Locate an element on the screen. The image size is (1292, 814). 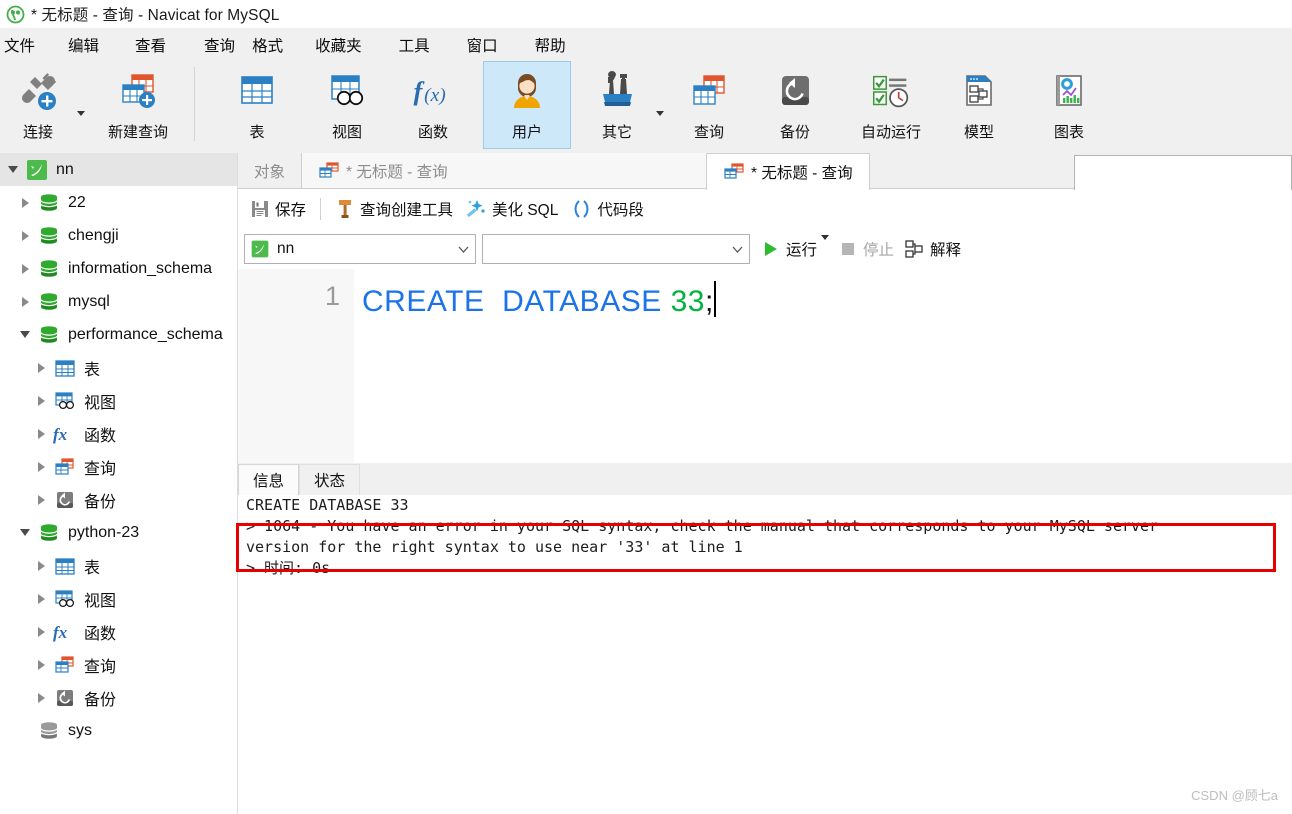
save-button: 保存 is located at coordinates (278, 209).